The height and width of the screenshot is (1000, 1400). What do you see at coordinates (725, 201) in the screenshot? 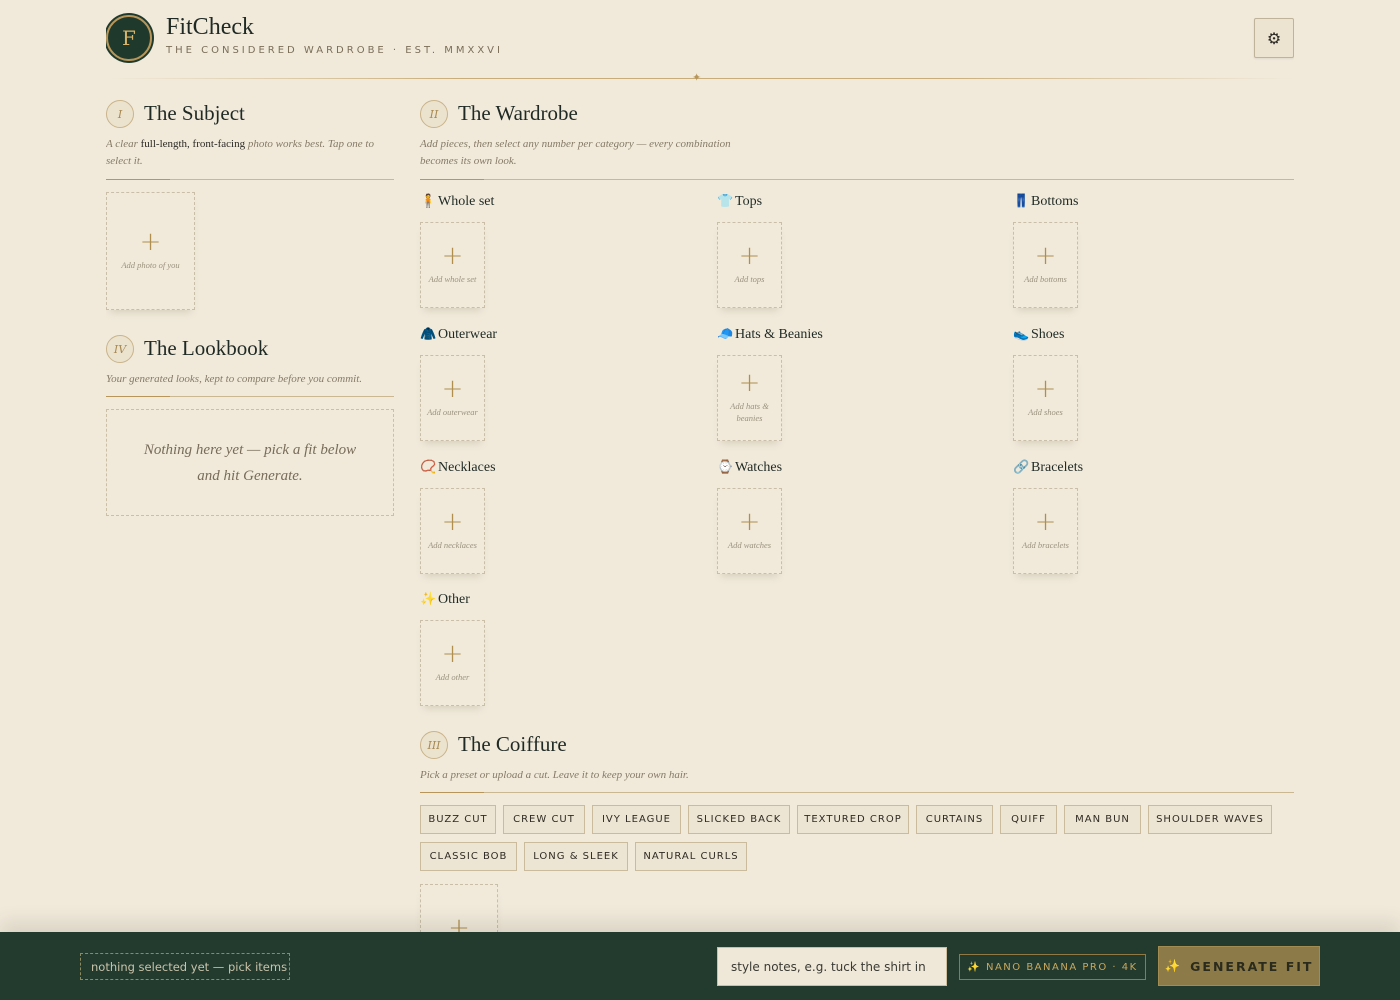
I see `shirt-icon: 👕` at bounding box center [725, 201].